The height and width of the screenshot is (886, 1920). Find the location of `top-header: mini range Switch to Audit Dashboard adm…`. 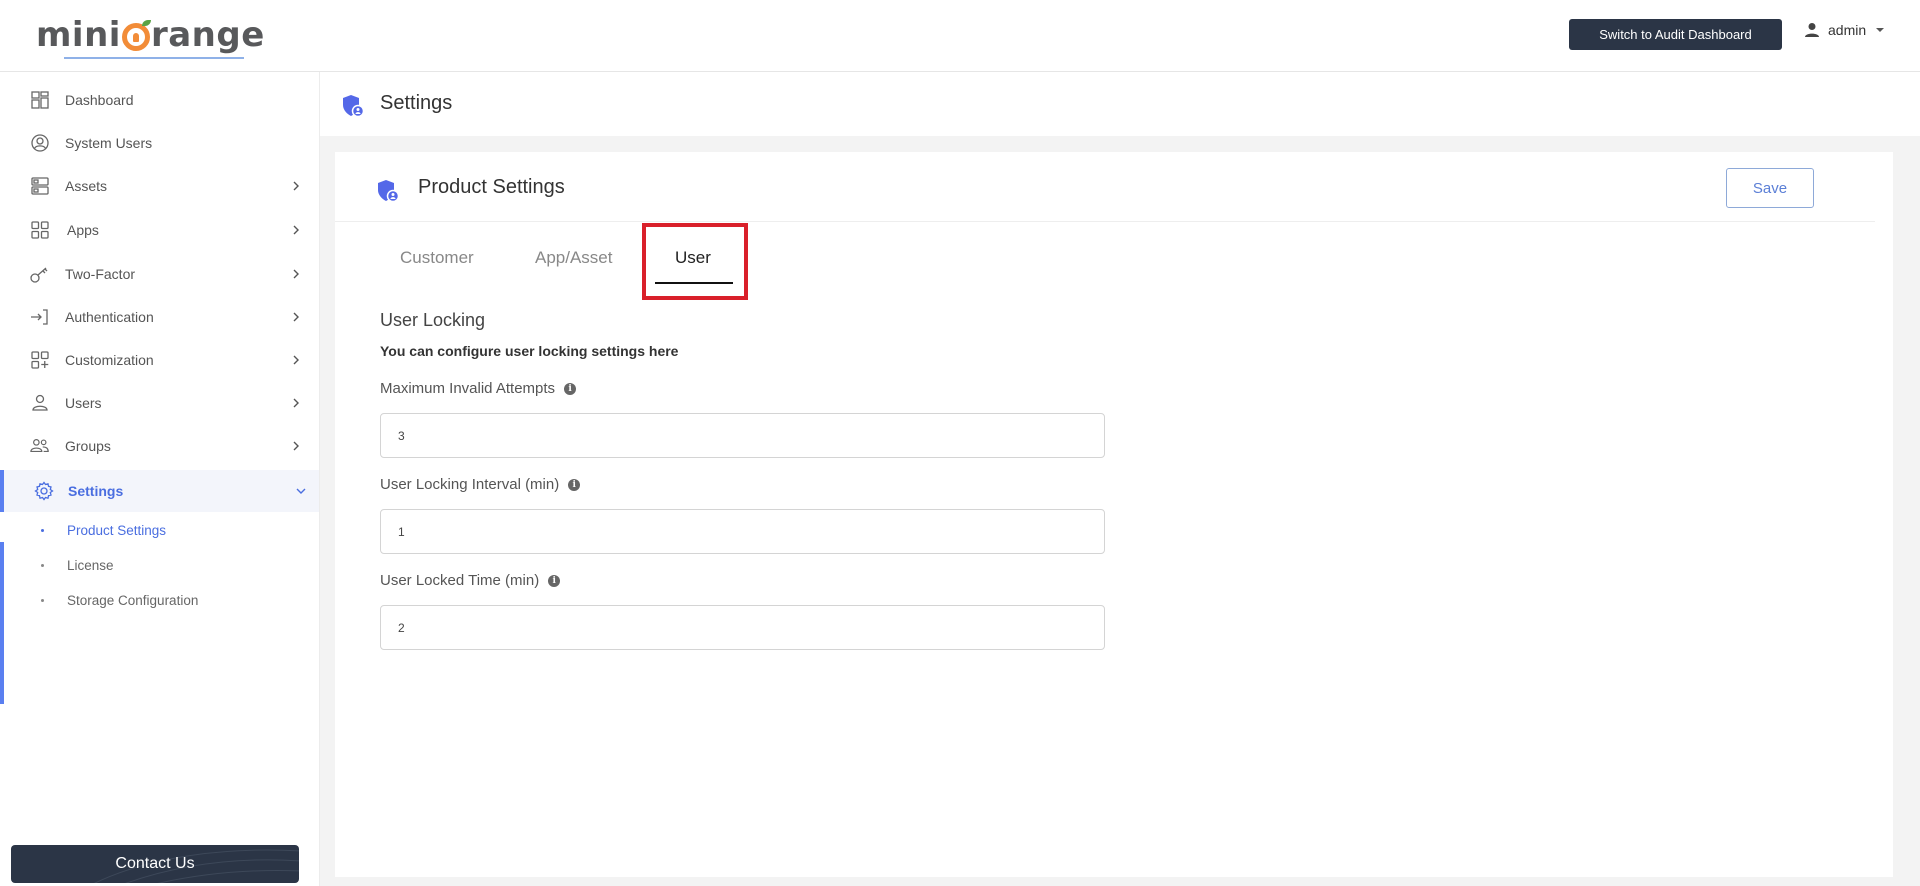

top-header: mini range Switch to Audit Dashboard adm… is located at coordinates (960, 36).